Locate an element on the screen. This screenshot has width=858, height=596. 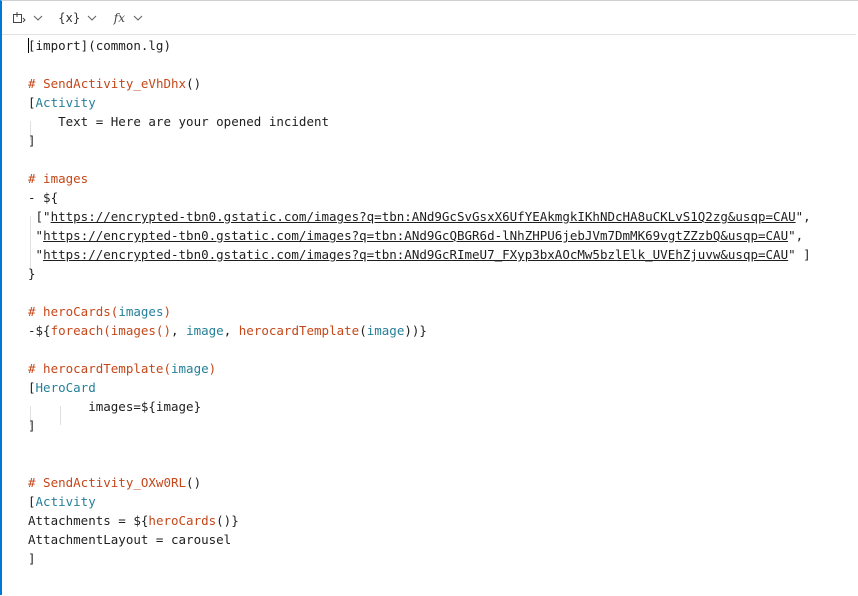
code-token: ))} is located at coordinates (415, 330).